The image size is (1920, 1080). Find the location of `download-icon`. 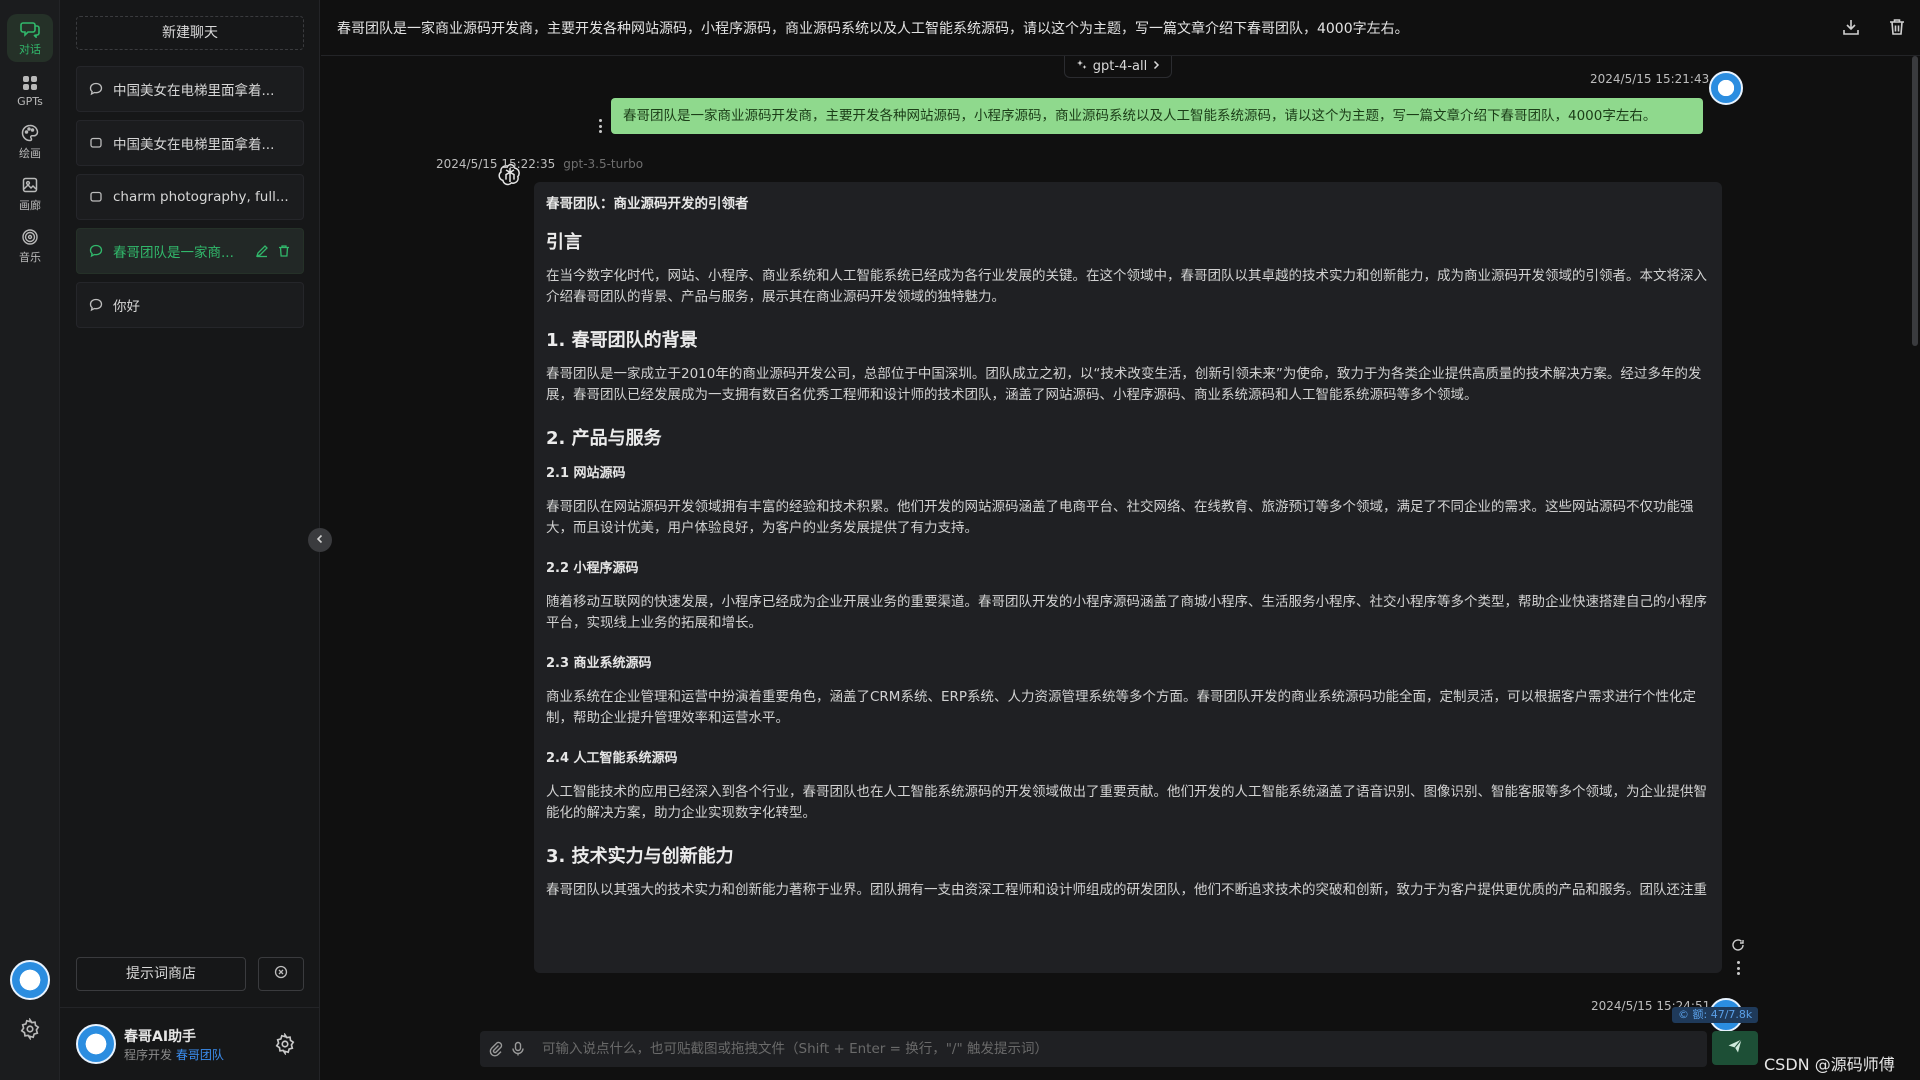

download-icon is located at coordinates (1851, 27).